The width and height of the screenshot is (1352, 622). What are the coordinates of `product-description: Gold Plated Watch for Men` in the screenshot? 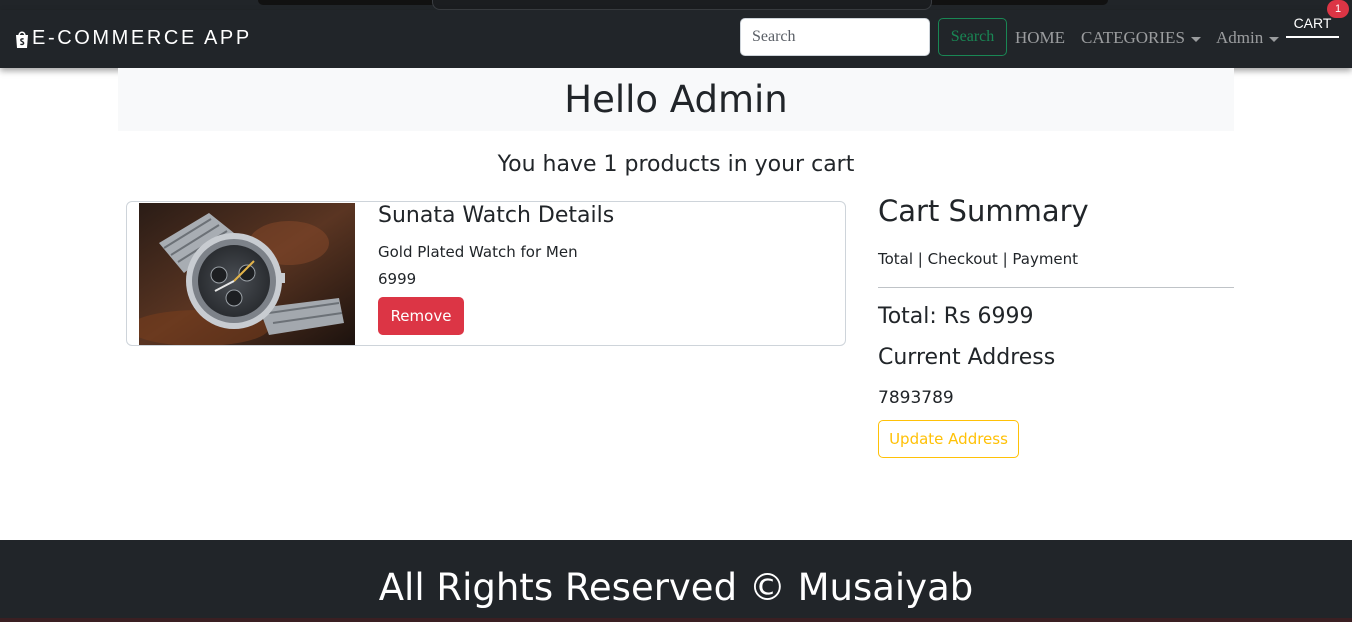 It's located at (478, 252).